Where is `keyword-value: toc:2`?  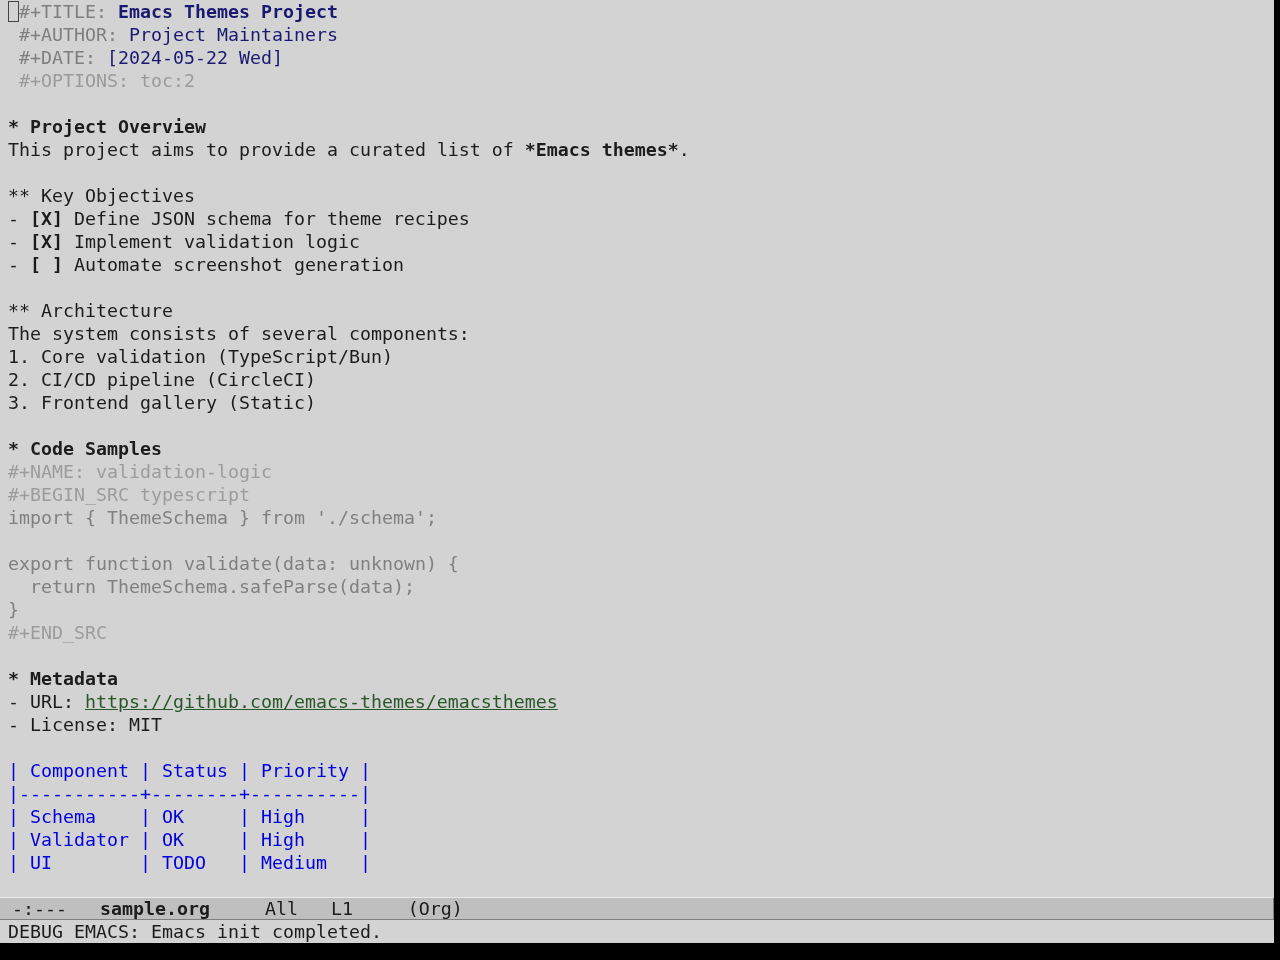
keyword-value: toc:2 is located at coordinates (167, 80).